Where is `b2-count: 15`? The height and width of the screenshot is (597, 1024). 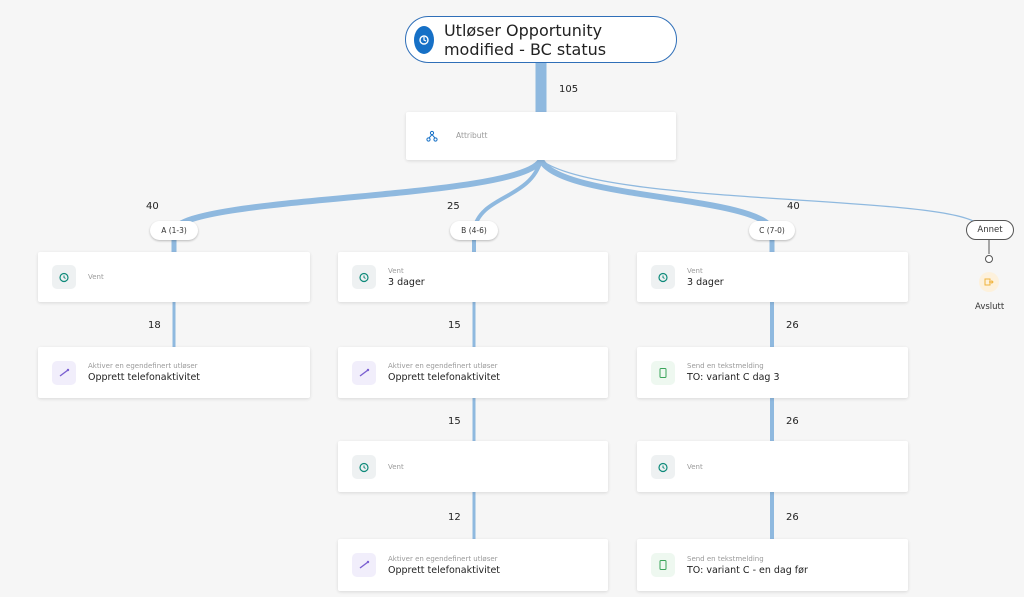 b2-count: 15 is located at coordinates (454, 421).